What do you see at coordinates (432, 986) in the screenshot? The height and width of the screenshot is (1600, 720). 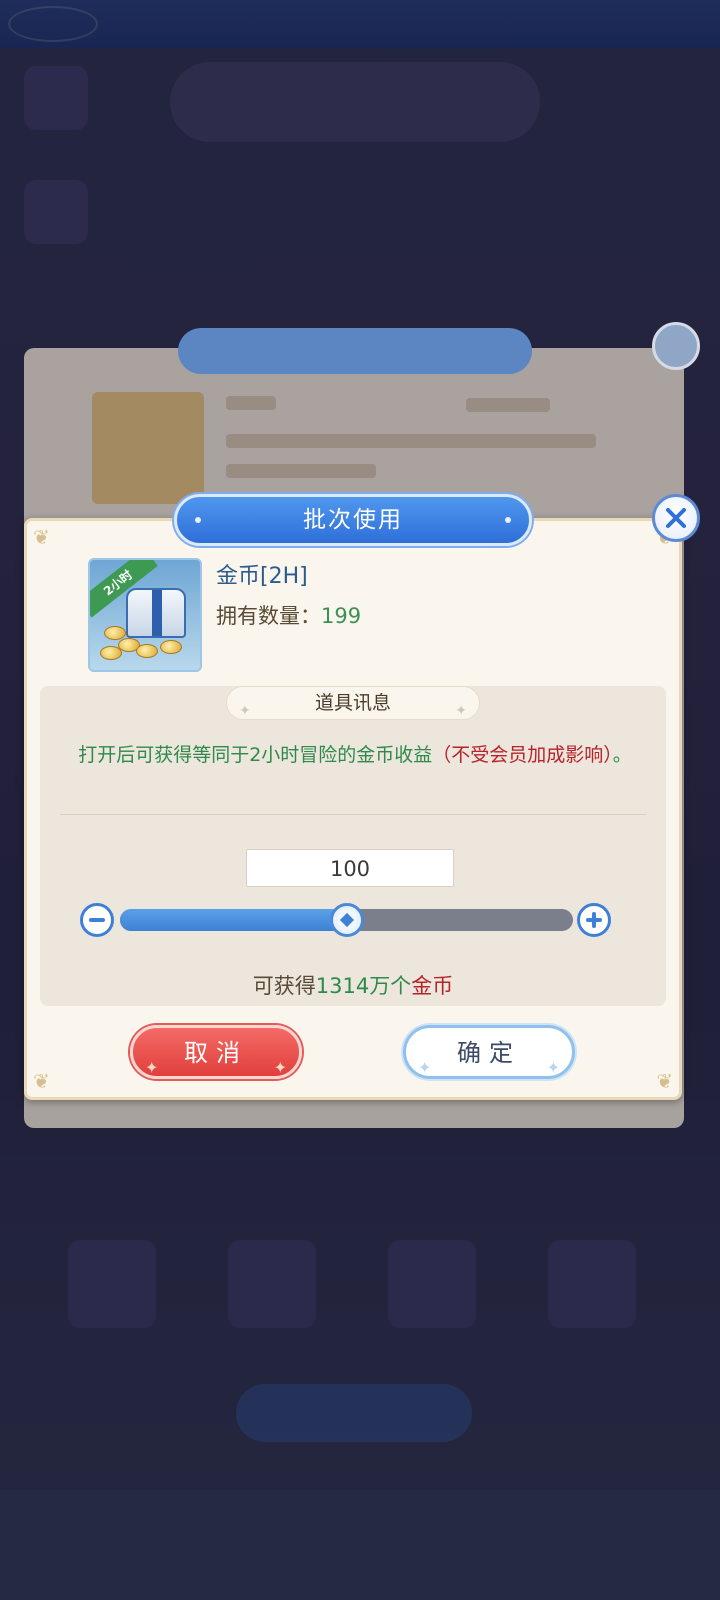 I see `gain-unit: 金币` at bounding box center [432, 986].